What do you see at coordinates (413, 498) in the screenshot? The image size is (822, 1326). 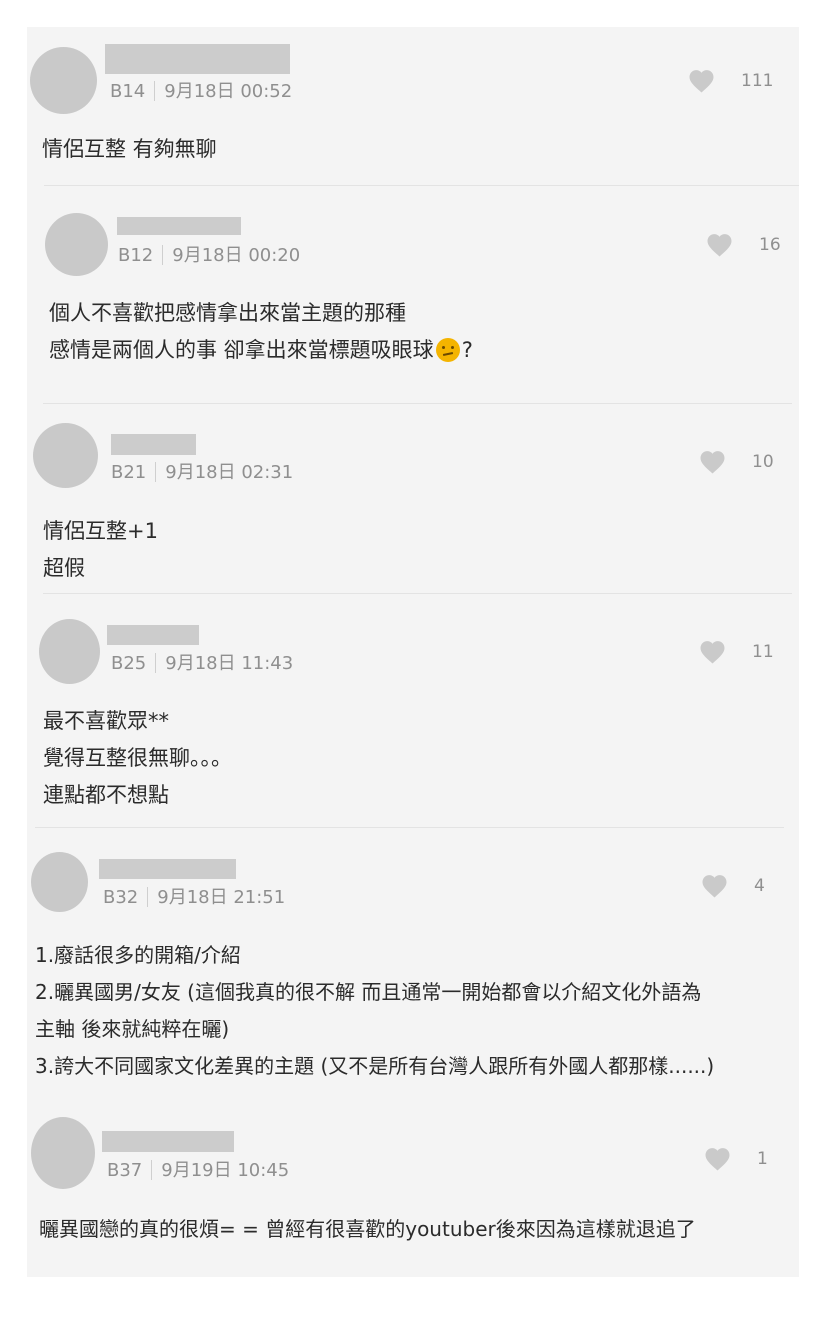 I see `comment-b21: B21 9月18日 02:31 10 情侶互整+1 超假` at bounding box center [413, 498].